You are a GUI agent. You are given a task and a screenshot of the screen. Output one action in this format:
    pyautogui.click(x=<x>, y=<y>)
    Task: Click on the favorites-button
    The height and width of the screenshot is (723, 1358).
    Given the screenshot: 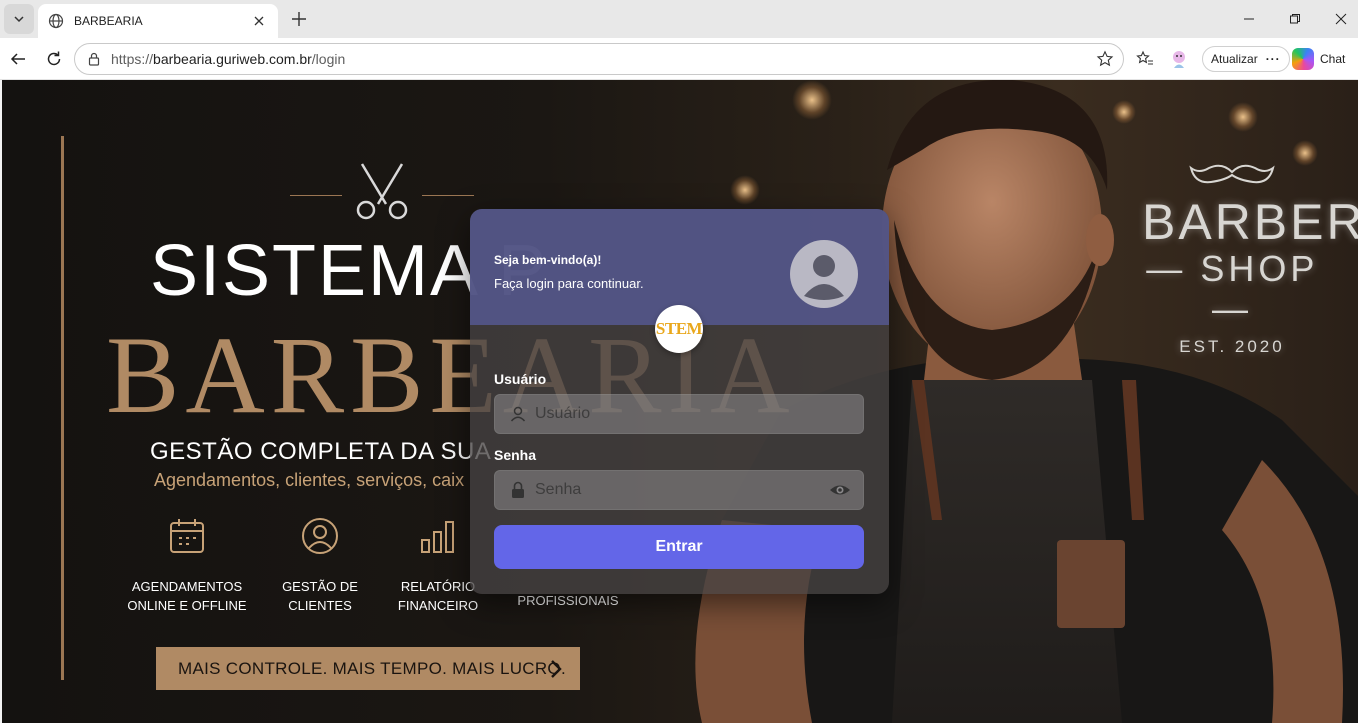 What is the action you would take?
    pyautogui.click(x=1145, y=59)
    